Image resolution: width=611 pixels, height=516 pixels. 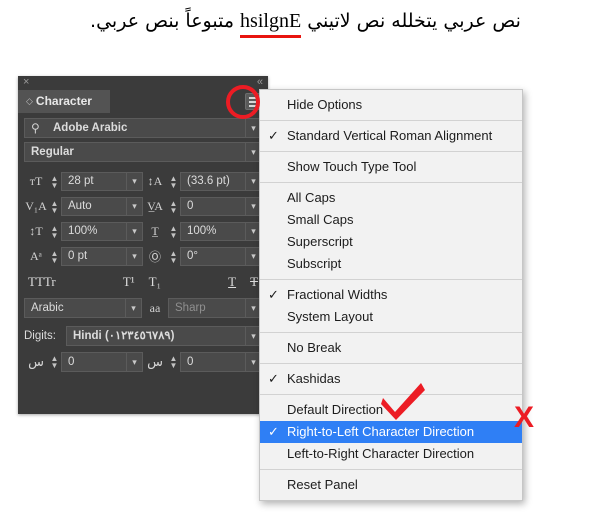 What do you see at coordinates (221, 231) in the screenshot?
I see `horizontal-scale-field: 100% ▾` at bounding box center [221, 231].